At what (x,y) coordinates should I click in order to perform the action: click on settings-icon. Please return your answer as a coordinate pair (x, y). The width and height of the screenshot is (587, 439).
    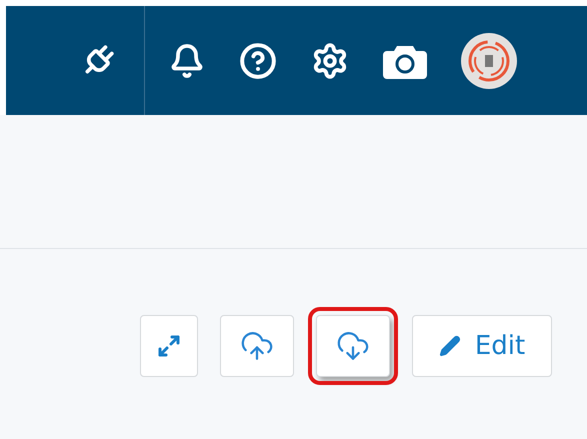
    Looking at the image, I should click on (330, 61).